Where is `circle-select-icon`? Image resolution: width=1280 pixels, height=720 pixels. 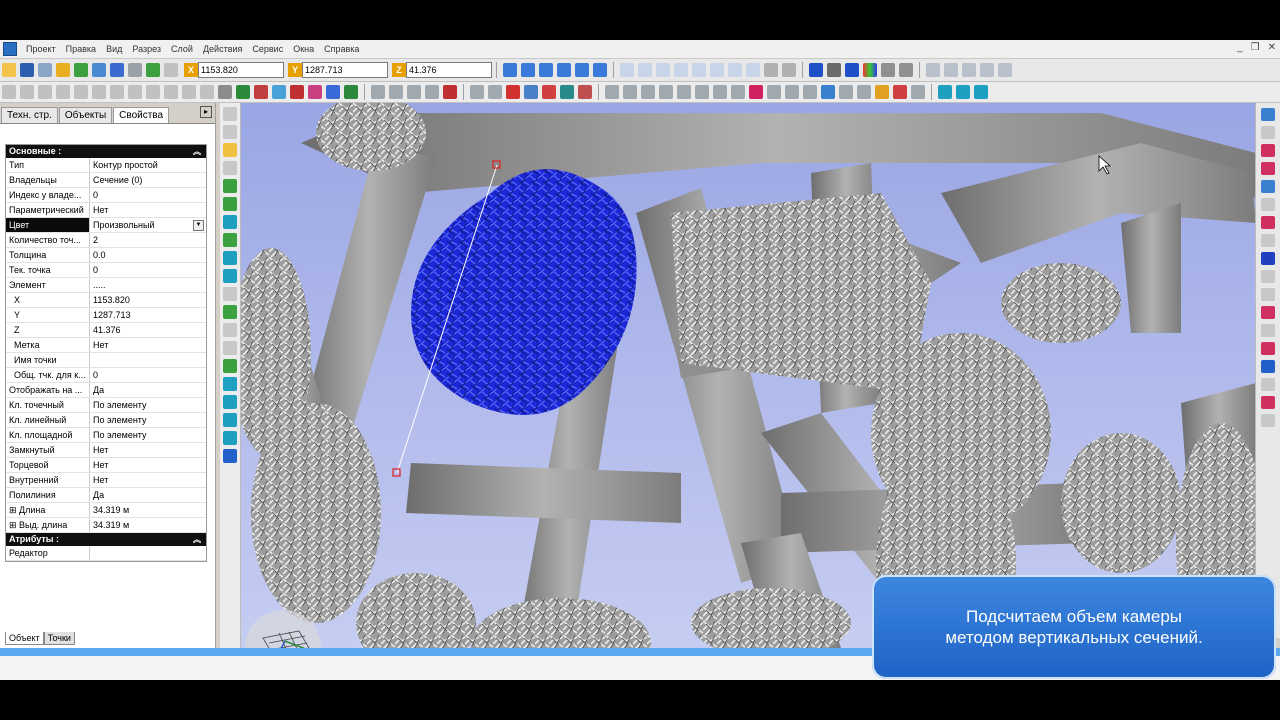 circle-select-icon is located at coordinates (81, 92).